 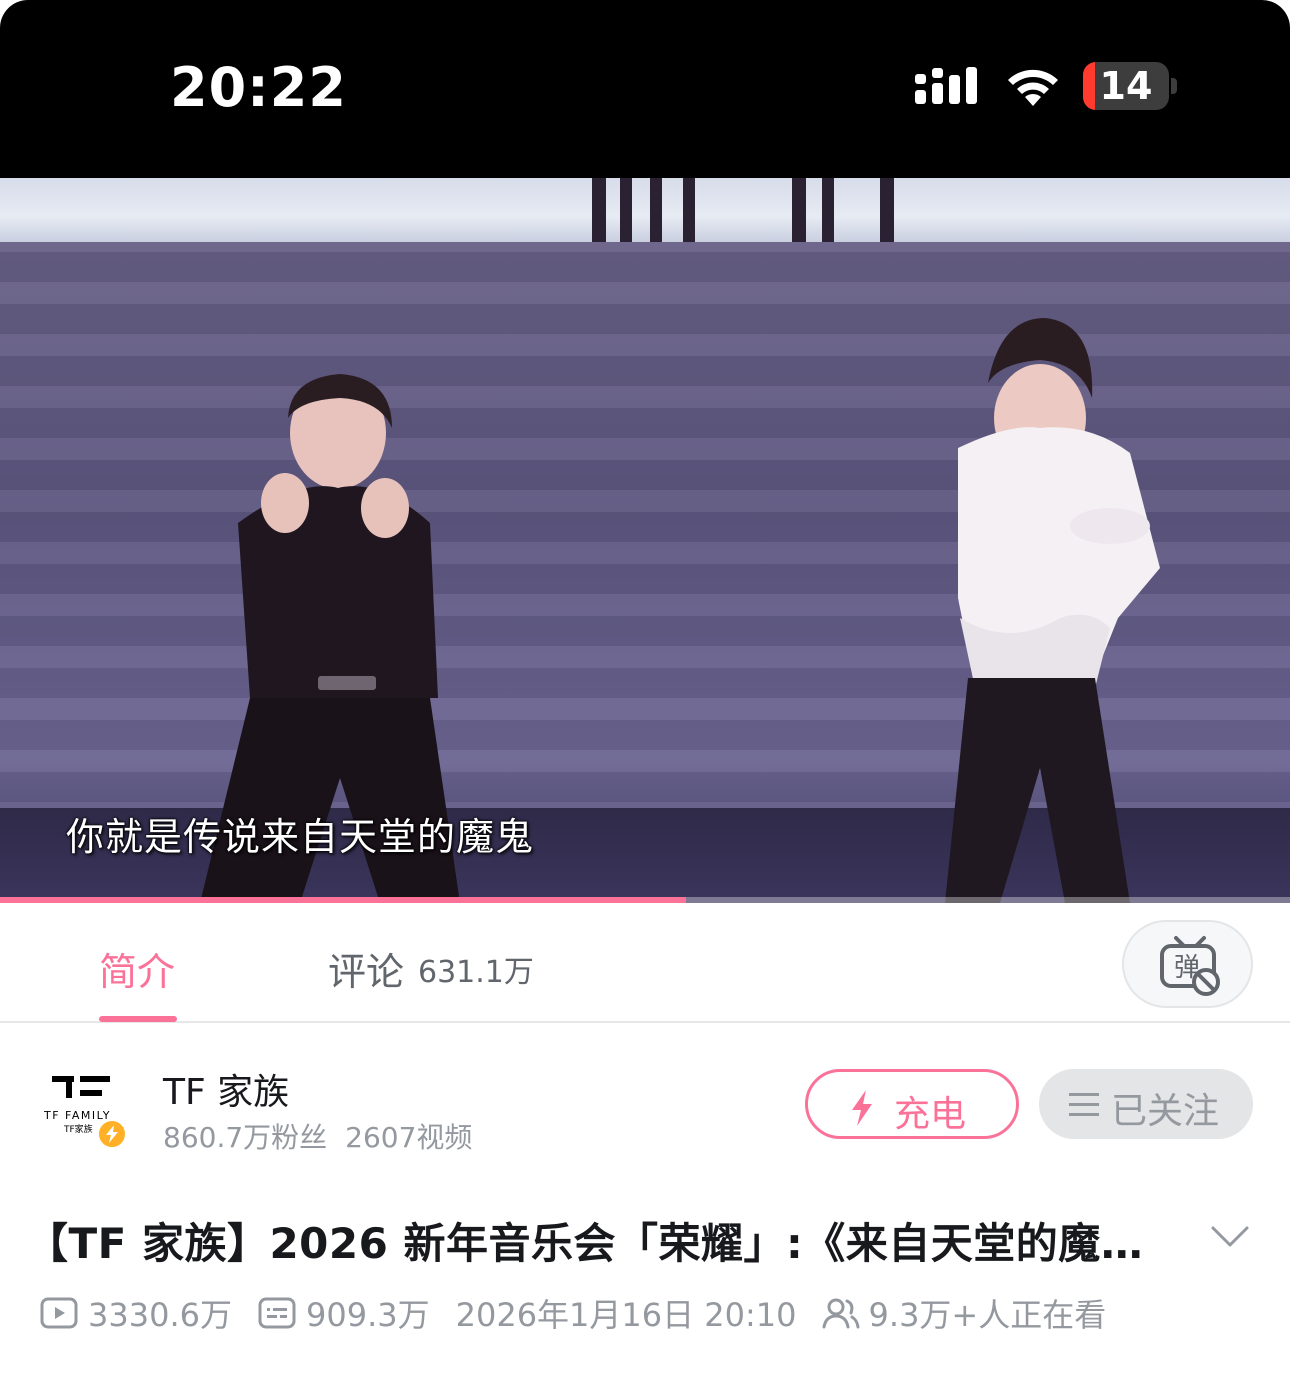 What do you see at coordinates (476, 969) in the screenshot?
I see `tab-comments-count: 631.1万` at bounding box center [476, 969].